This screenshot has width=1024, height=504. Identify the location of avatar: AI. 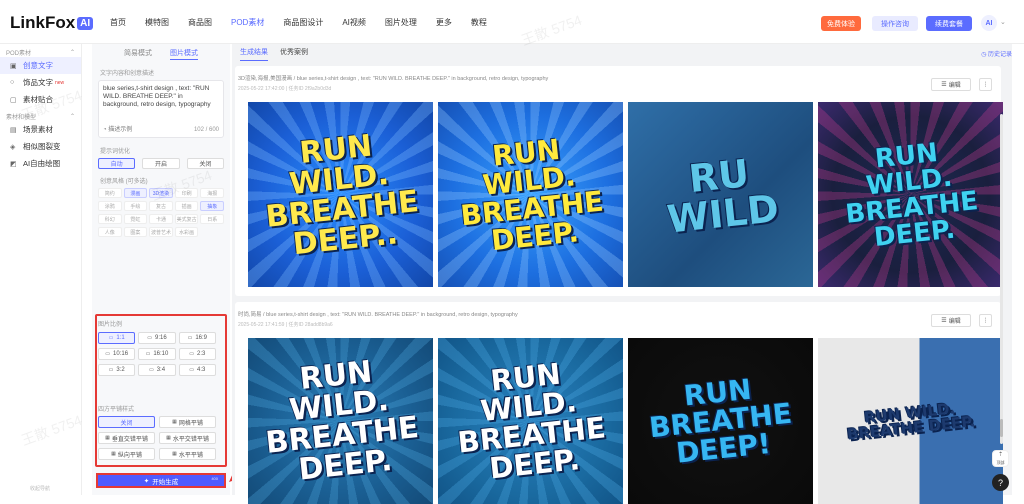
(989, 23).